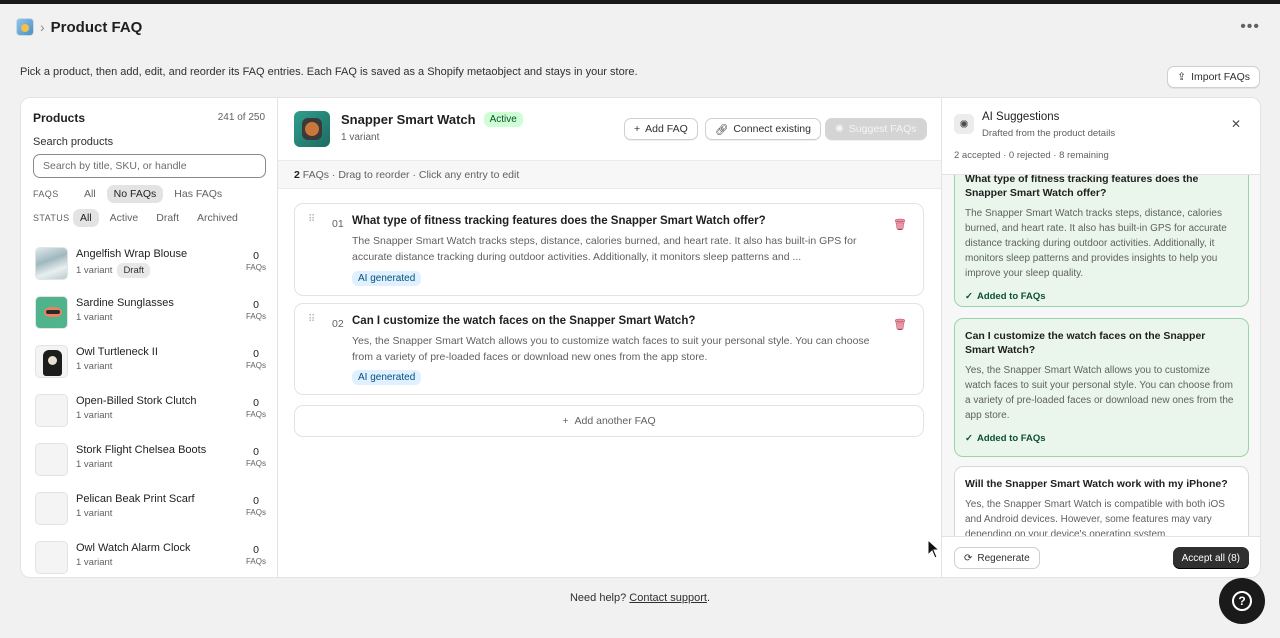 This screenshot has width=1280, height=638. What do you see at coordinates (599, 598) in the screenshot?
I see `footer-text: Need help?` at bounding box center [599, 598].